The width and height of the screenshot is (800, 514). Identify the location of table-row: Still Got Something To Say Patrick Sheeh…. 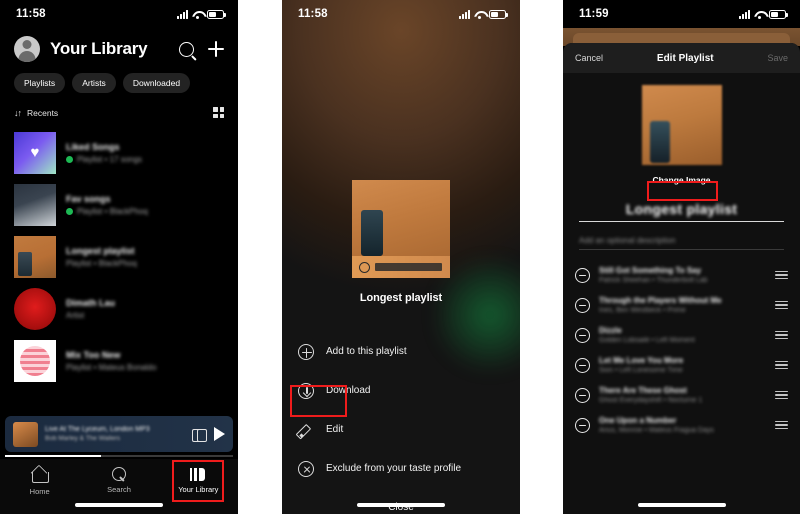
(681, 275).